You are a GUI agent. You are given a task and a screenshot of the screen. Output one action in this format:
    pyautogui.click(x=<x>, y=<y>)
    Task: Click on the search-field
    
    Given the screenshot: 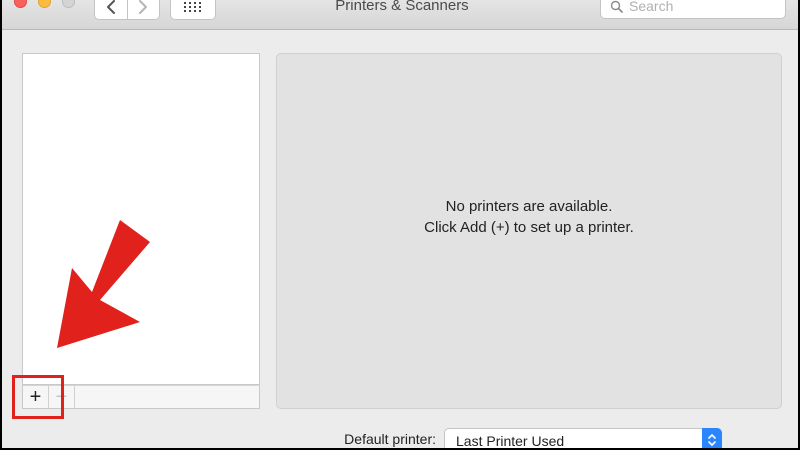 What is the action you would take?
    pyautogui.click(x=693, y=9)
    